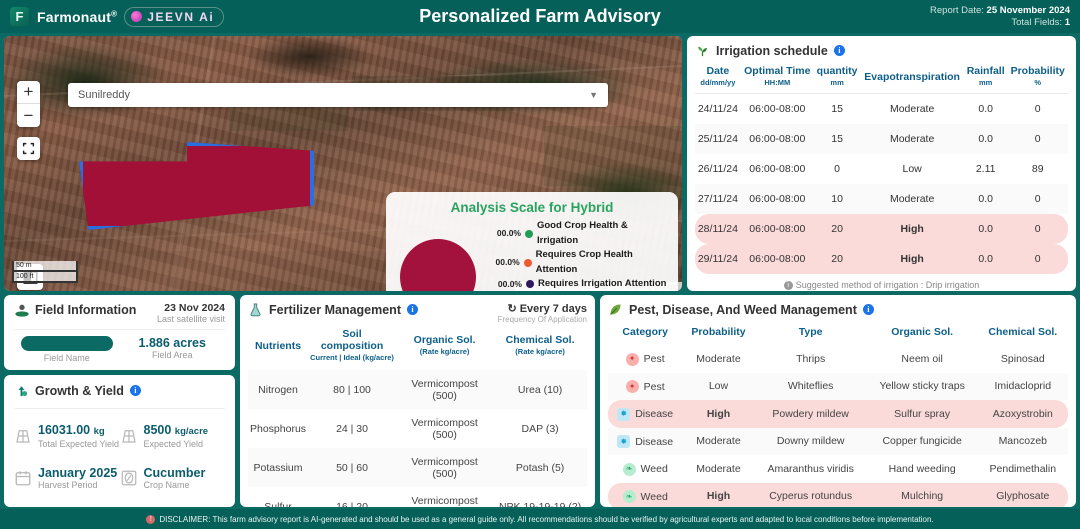 The height and width of the screenshot is (529, 1080). I want to click on pest-header: Pest, Disease, And Weed Management i, so click(838, 312).